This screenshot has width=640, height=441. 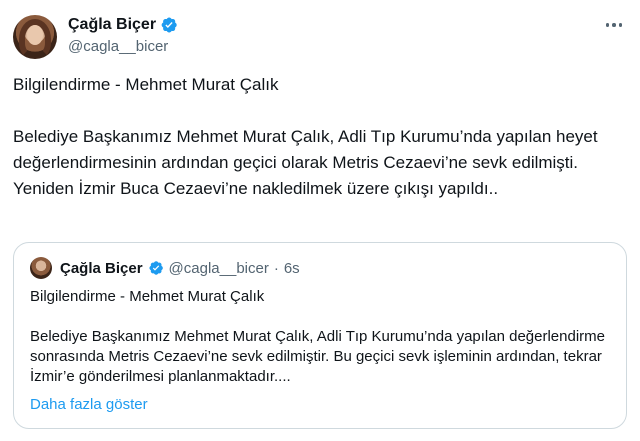 I want to click on quoted-tweet-title: Bilgilendirme - Mehmet Murat Çalık, so click(x=147, y=296).